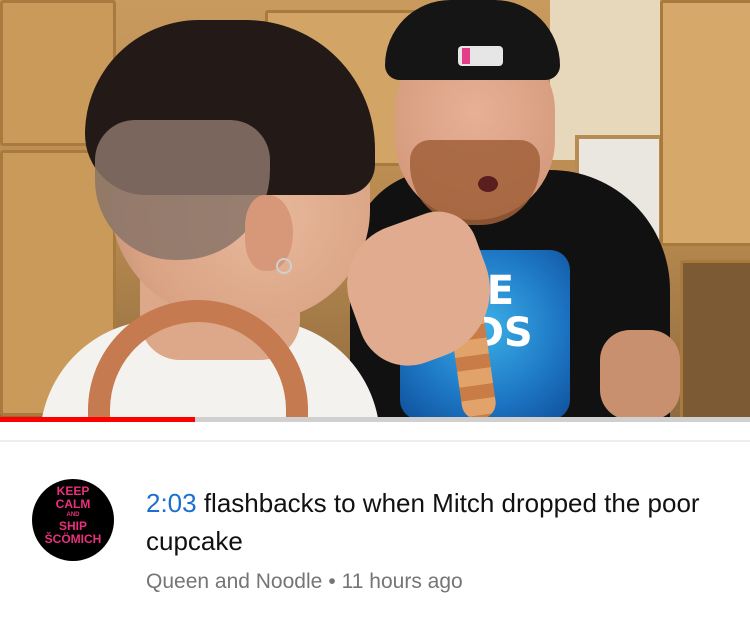 This screenshot has width=750, height=619. Describe the element at coordinates (640, 375) in the screenshot. I see `arm` at that location.